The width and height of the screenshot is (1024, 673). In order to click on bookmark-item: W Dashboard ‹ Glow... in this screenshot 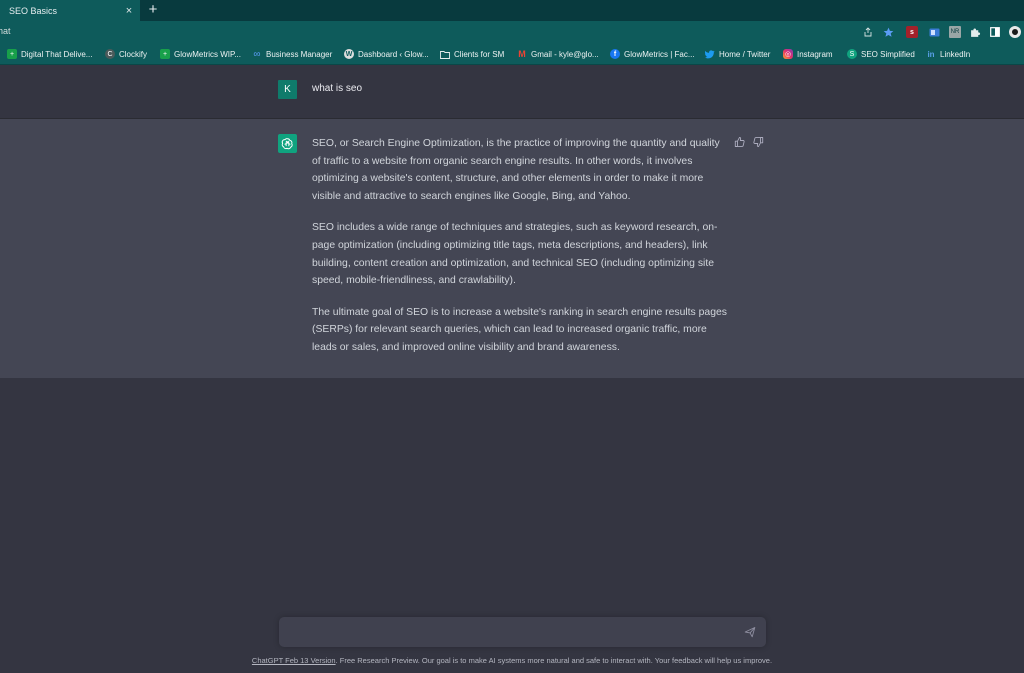, I will do `click(386, 54)`.